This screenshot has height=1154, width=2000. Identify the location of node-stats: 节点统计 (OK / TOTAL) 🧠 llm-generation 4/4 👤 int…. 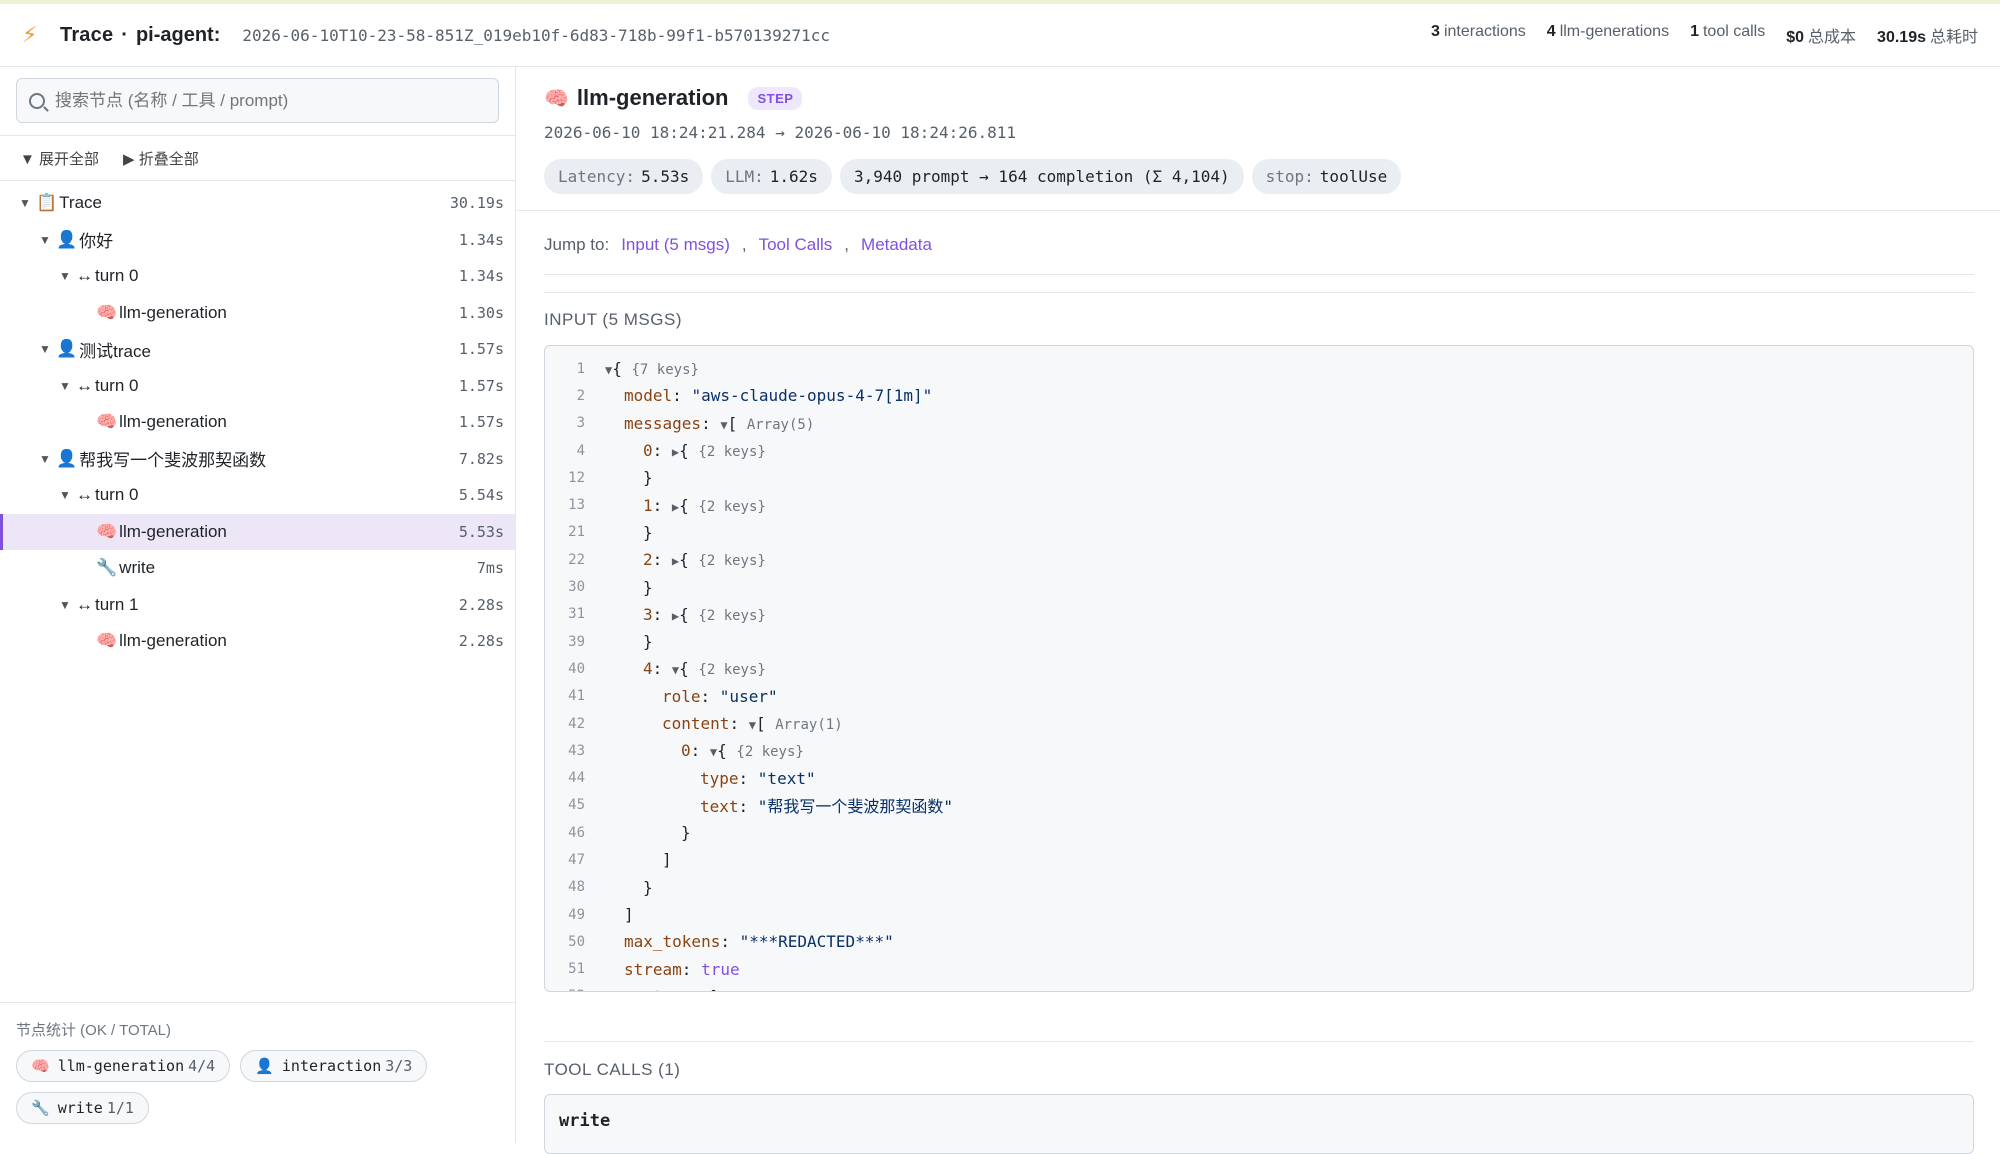
(258, 1071).